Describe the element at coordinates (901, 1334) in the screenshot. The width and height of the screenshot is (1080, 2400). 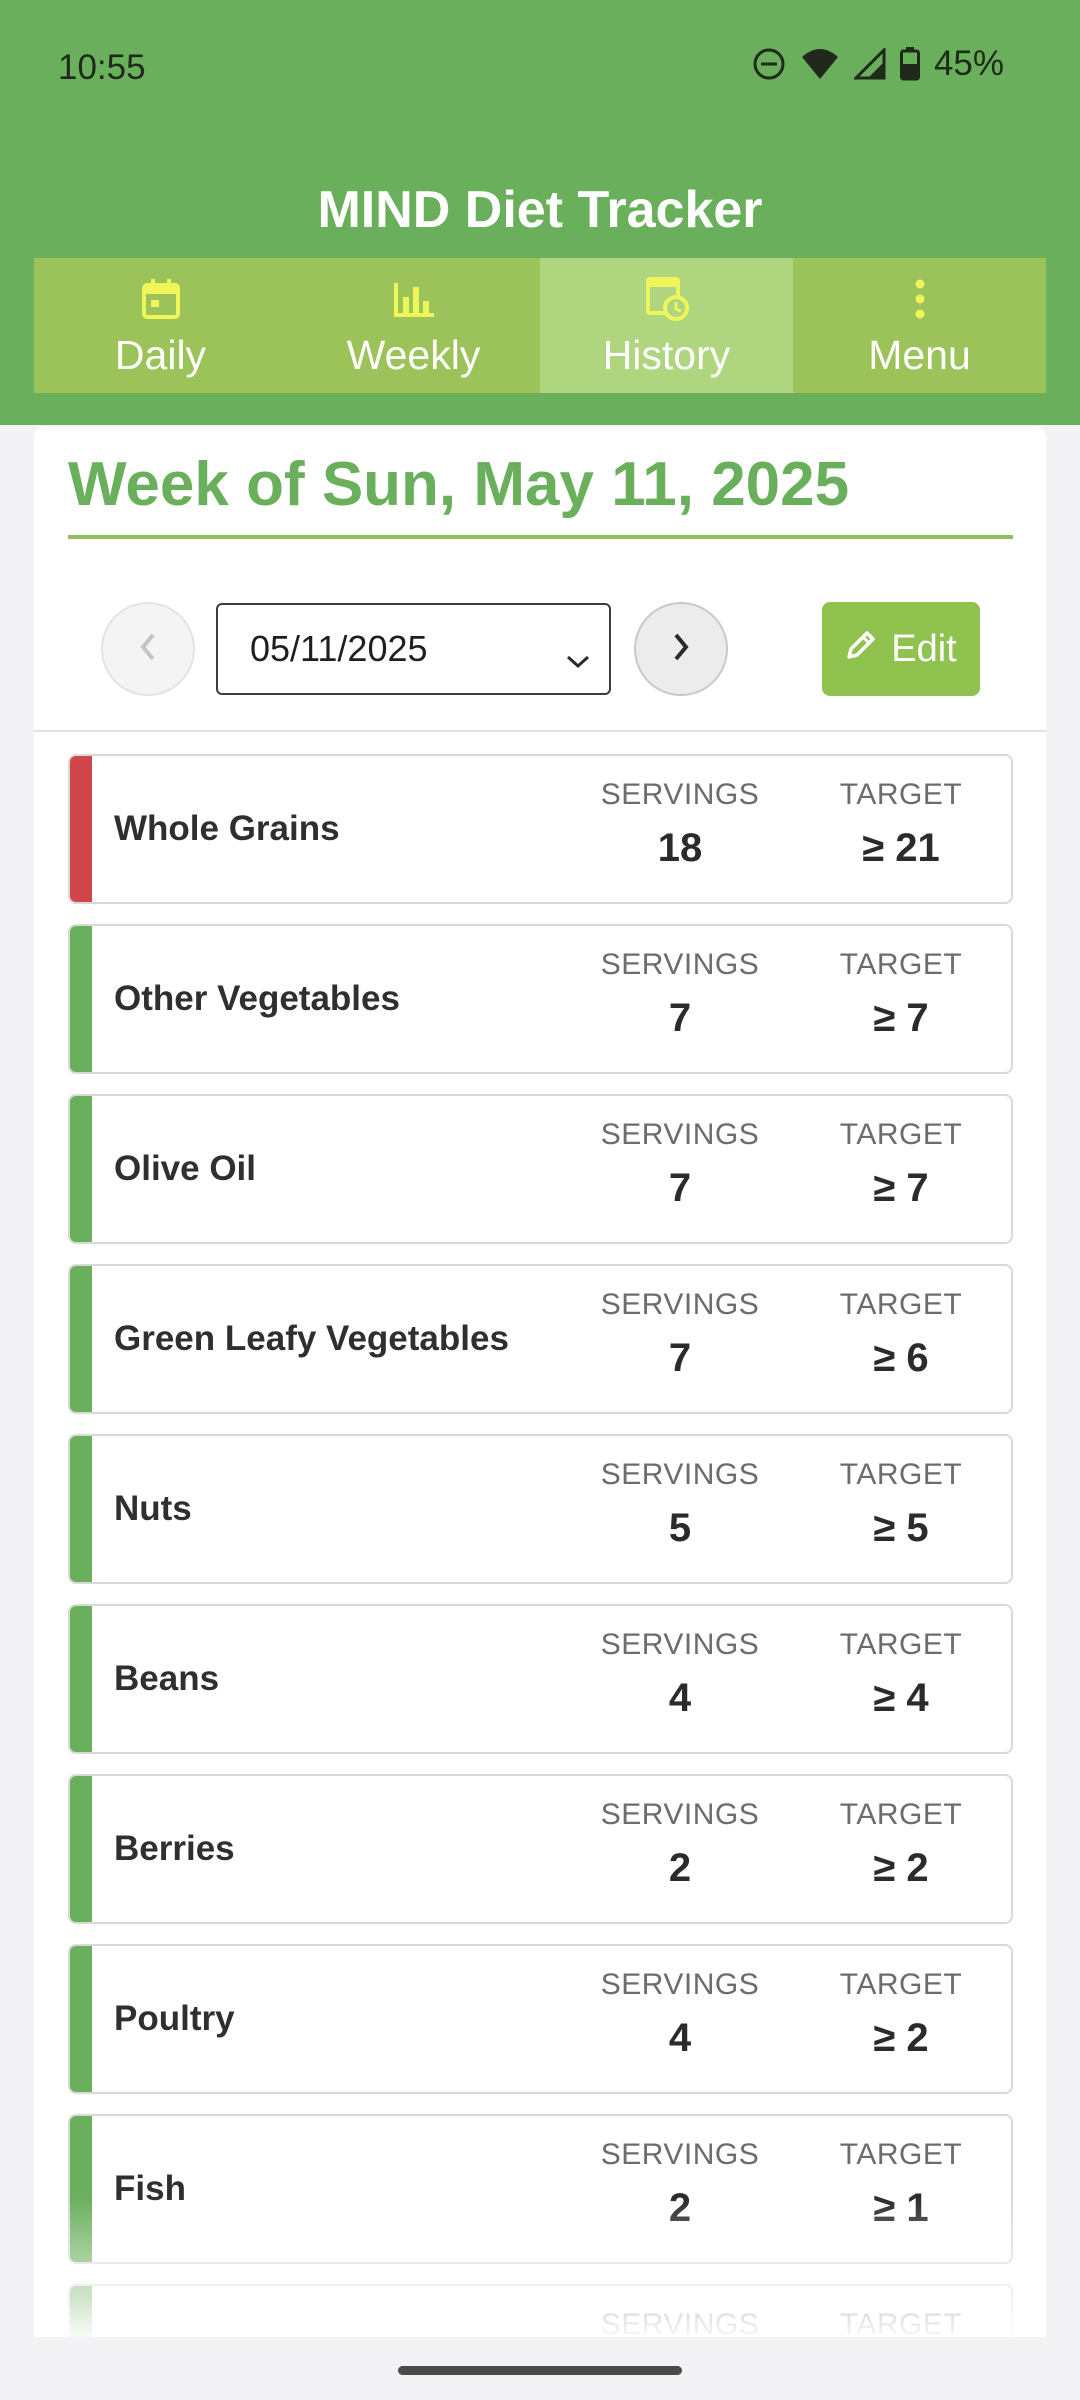
I see `target-stat: TARGET ≥ 6` at that location.